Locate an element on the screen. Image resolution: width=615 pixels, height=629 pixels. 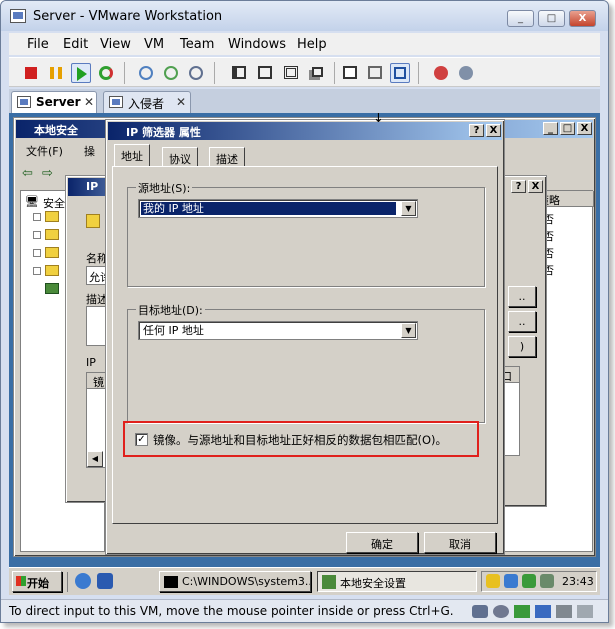
bg-close-button: X is located at coordinates (584, 128).